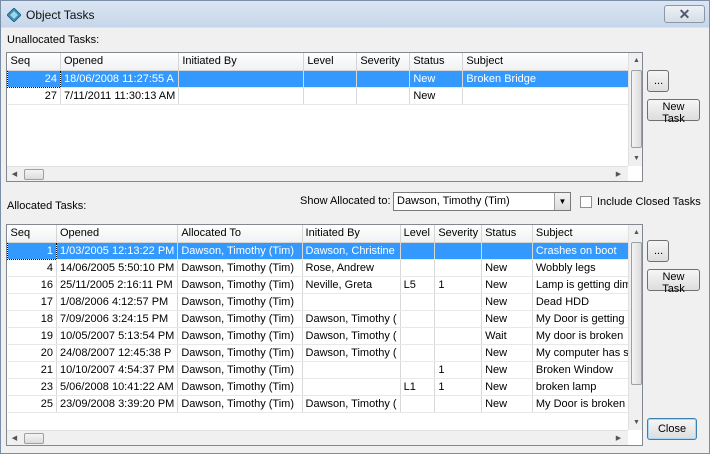  I want to click on close-button: Close, so click(672, 429).